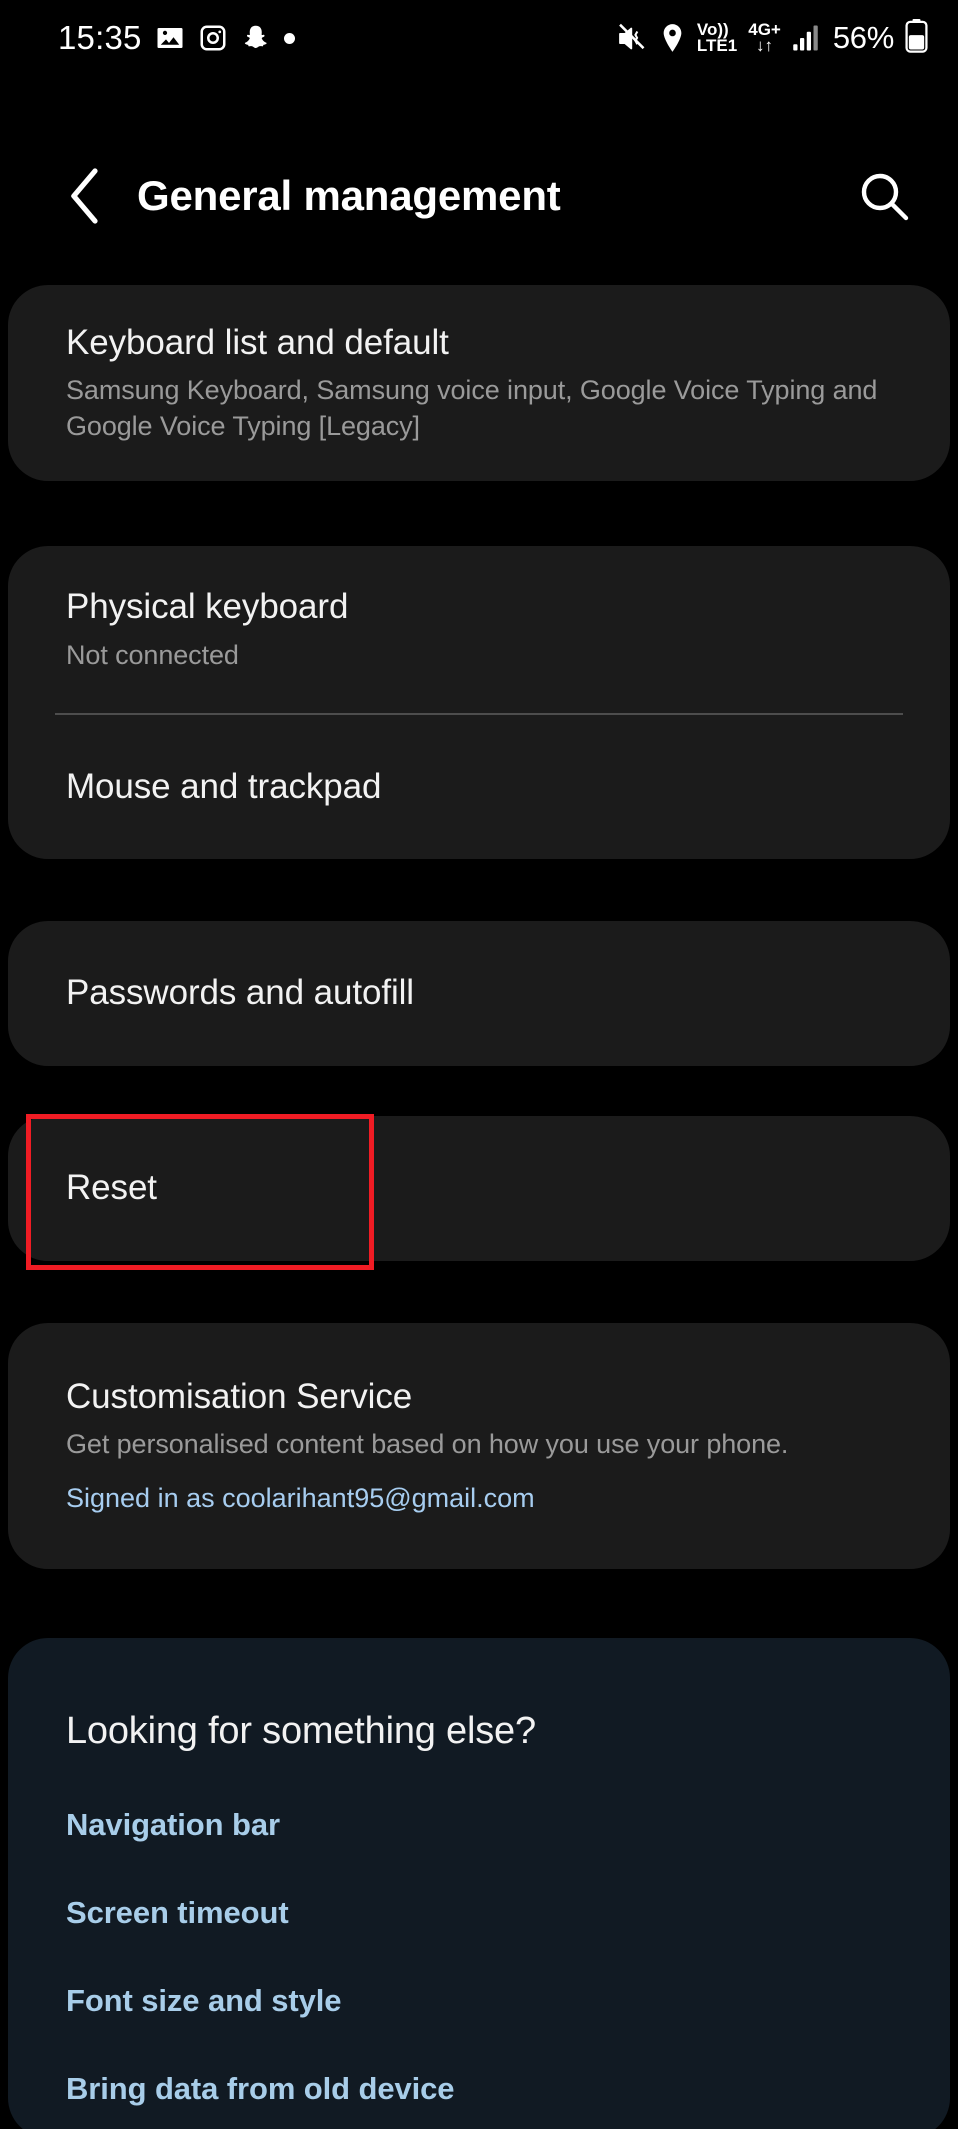 The image size is (958, 2129). I want to click on customisation-service-title: Customisation Service, so click(239, 1396).